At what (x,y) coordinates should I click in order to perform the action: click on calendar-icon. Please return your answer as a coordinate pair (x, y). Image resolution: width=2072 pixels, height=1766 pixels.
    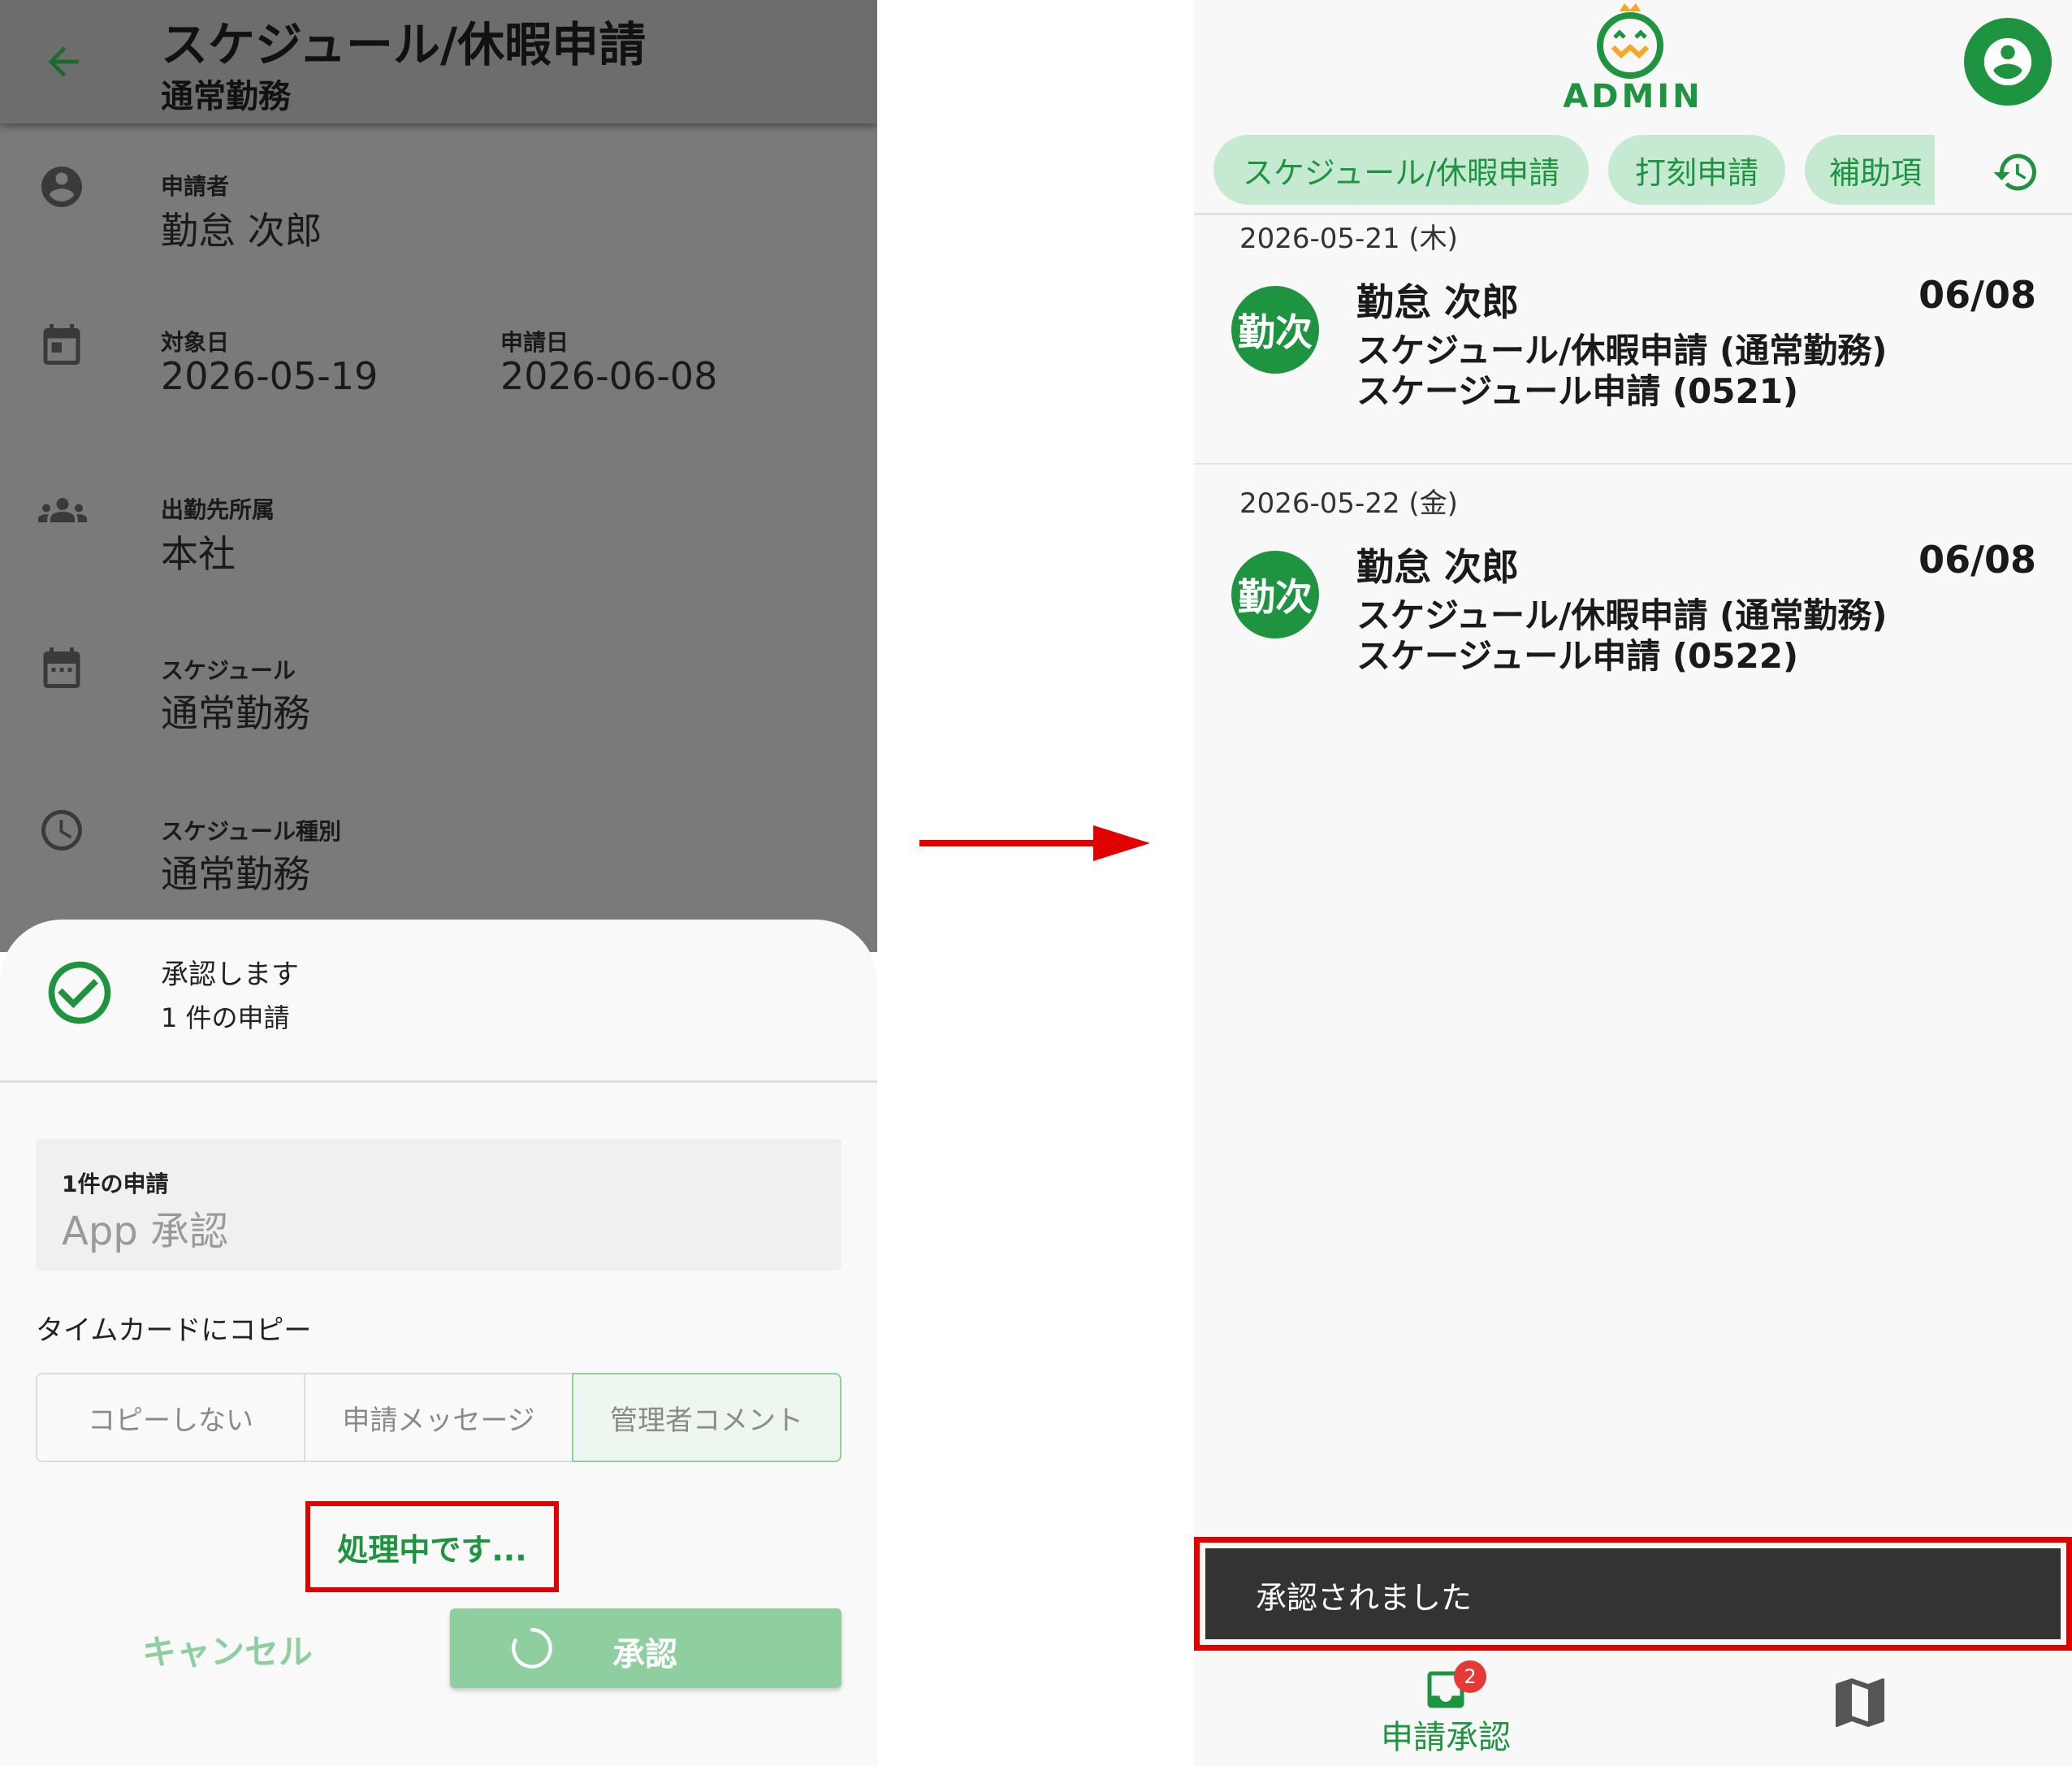
    Looking at the image, I should click on (61, 344).